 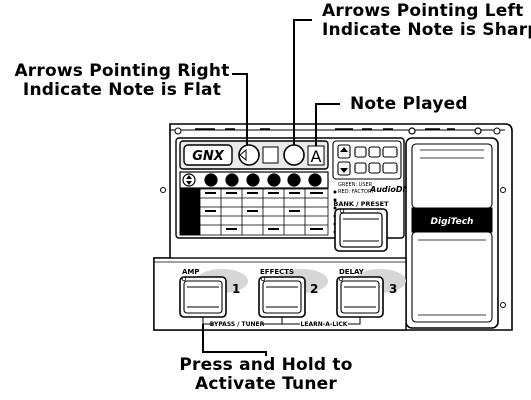 What do you see at coordinates (249, 155) in the screenshot?
I see `flat-indicator-ring` at bounding box center [249, 155].